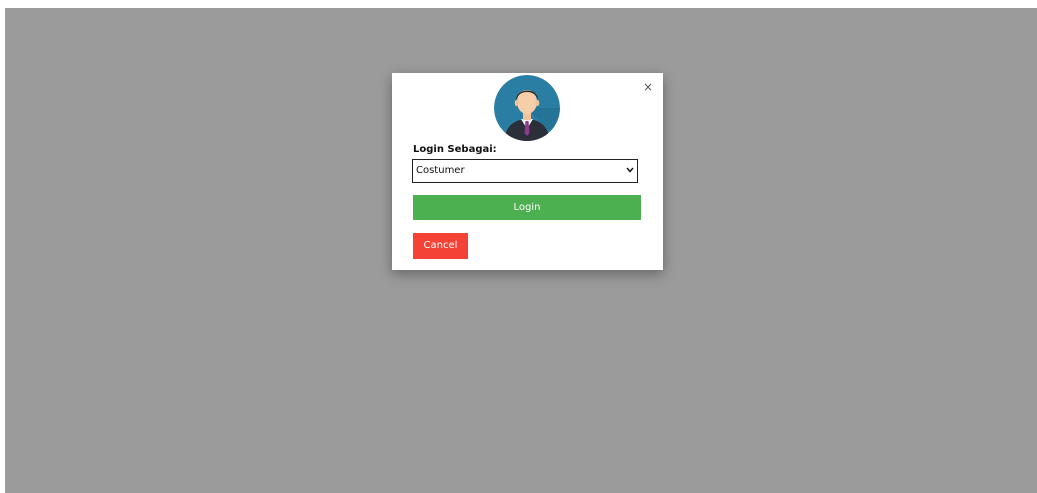 The height and width of the screenshot is (493, 1037). What do you see at coordinates (630, 170) in the screenshot?
I see `chevron-down-icon` at bounding box center [630, 170].